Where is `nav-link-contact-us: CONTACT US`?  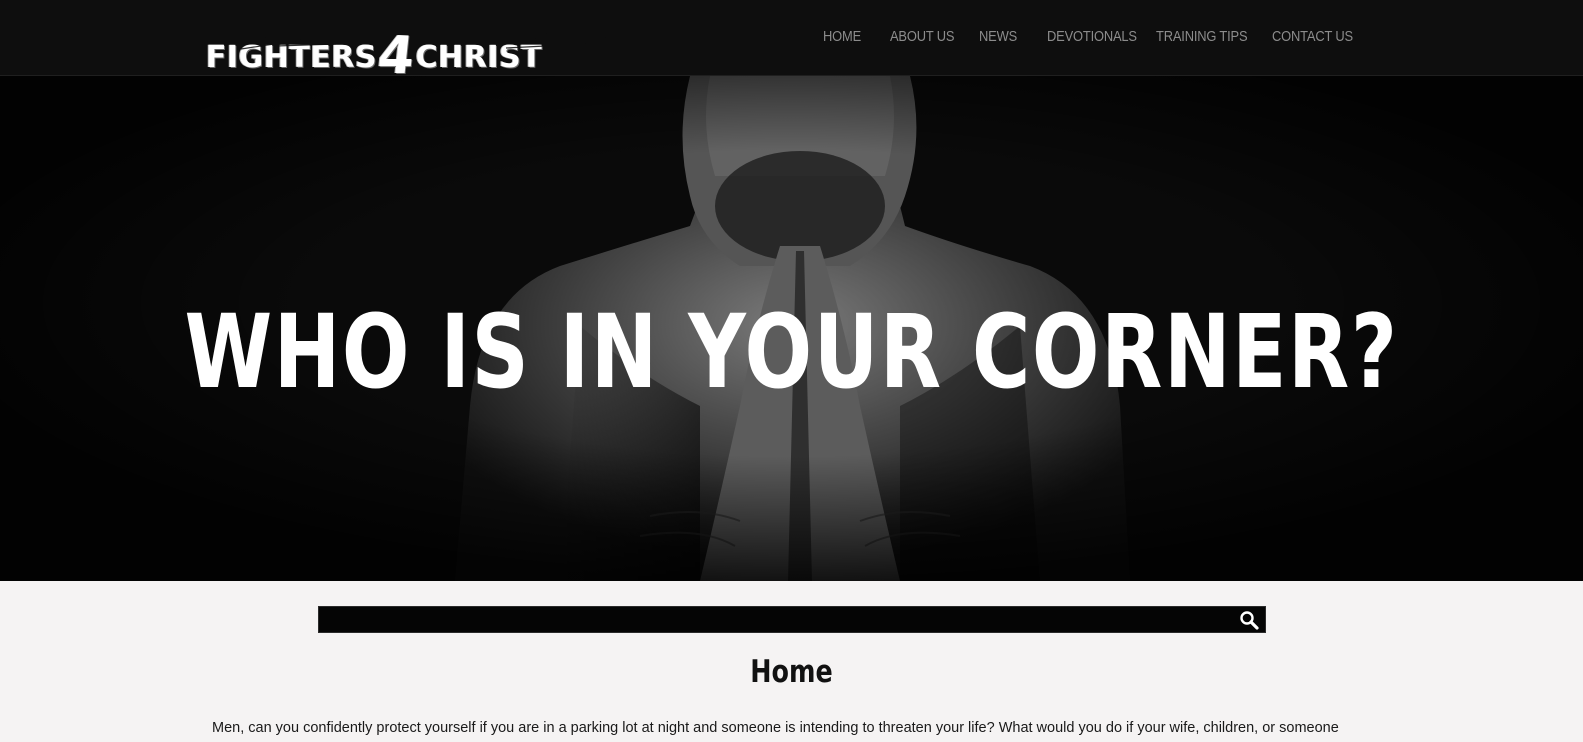 nav-link-contact-us: CONTACT US is located at coordinates (1312, 36).